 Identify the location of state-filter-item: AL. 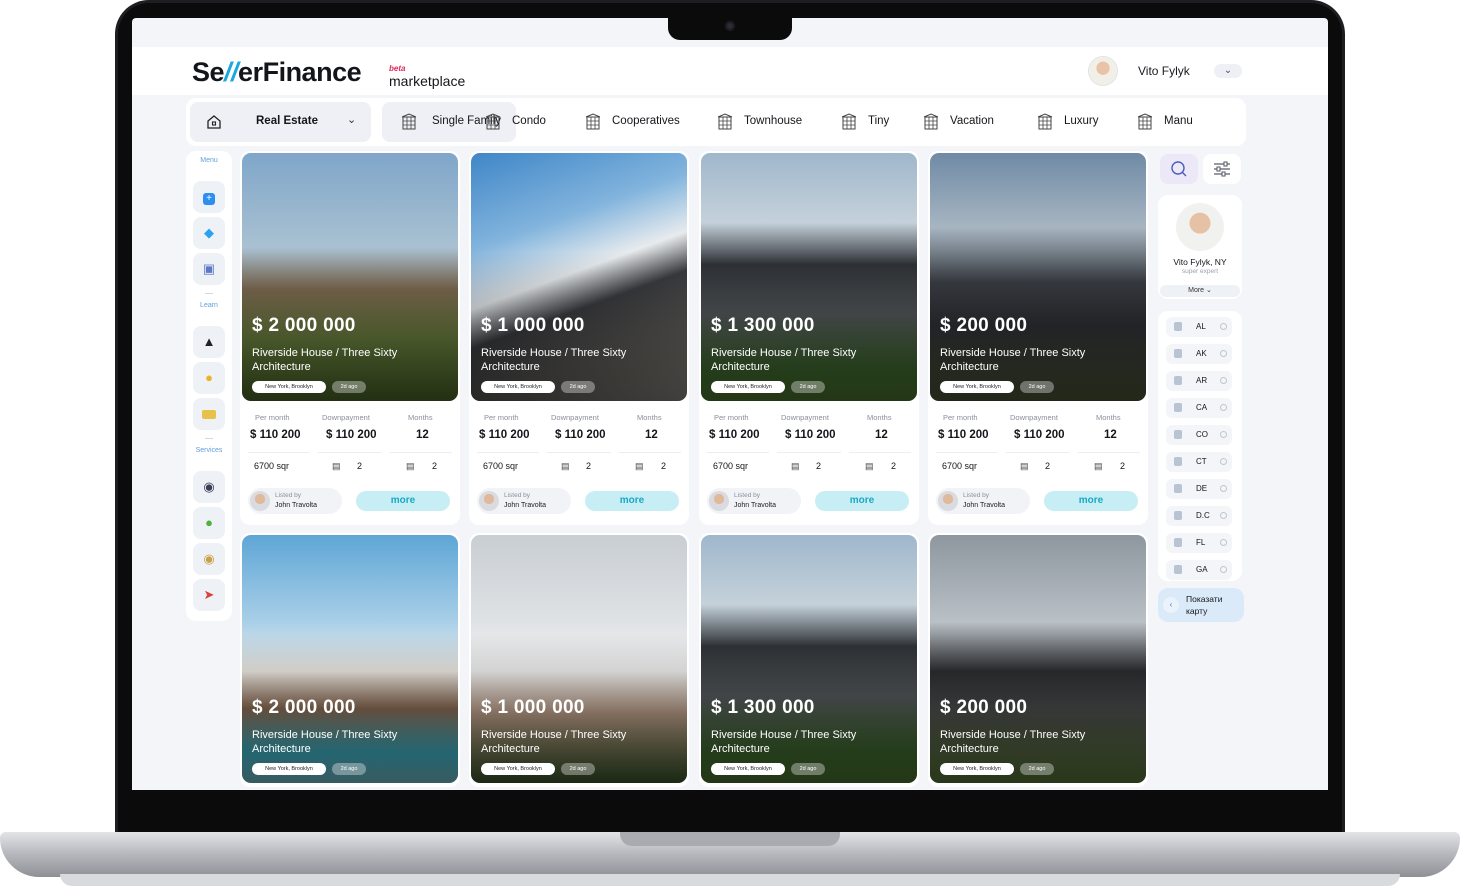
(1199, 327).